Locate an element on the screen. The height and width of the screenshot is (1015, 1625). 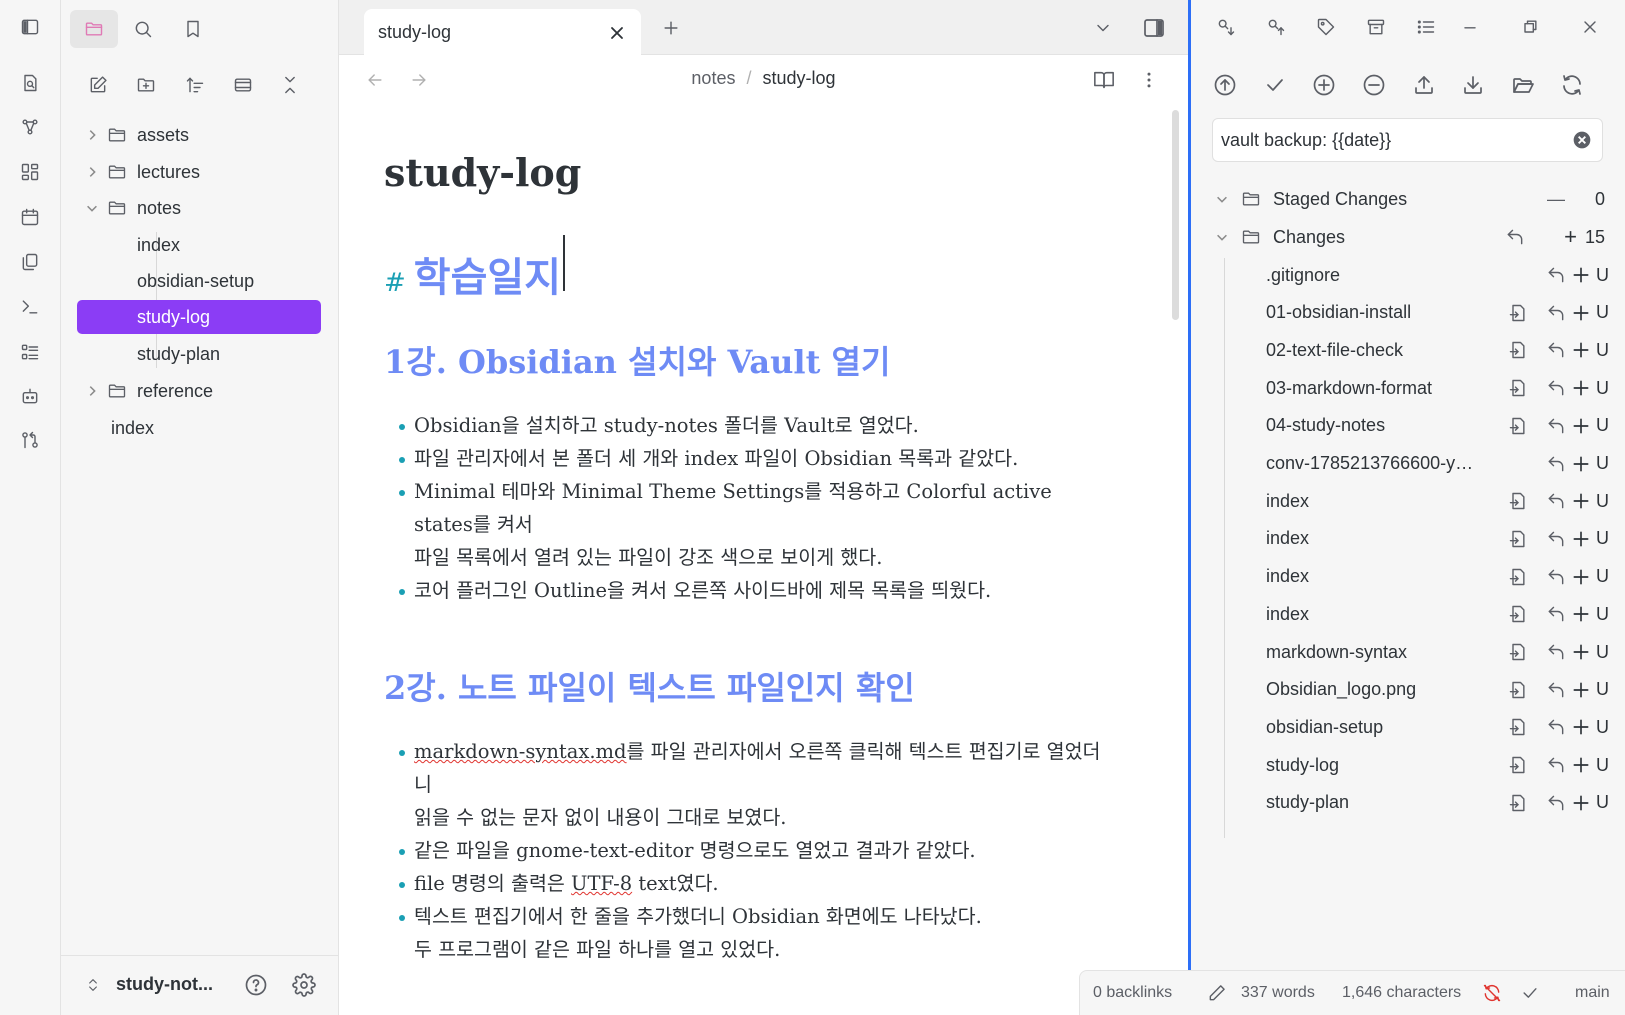
help-icon is located at coordinates (256, 985).